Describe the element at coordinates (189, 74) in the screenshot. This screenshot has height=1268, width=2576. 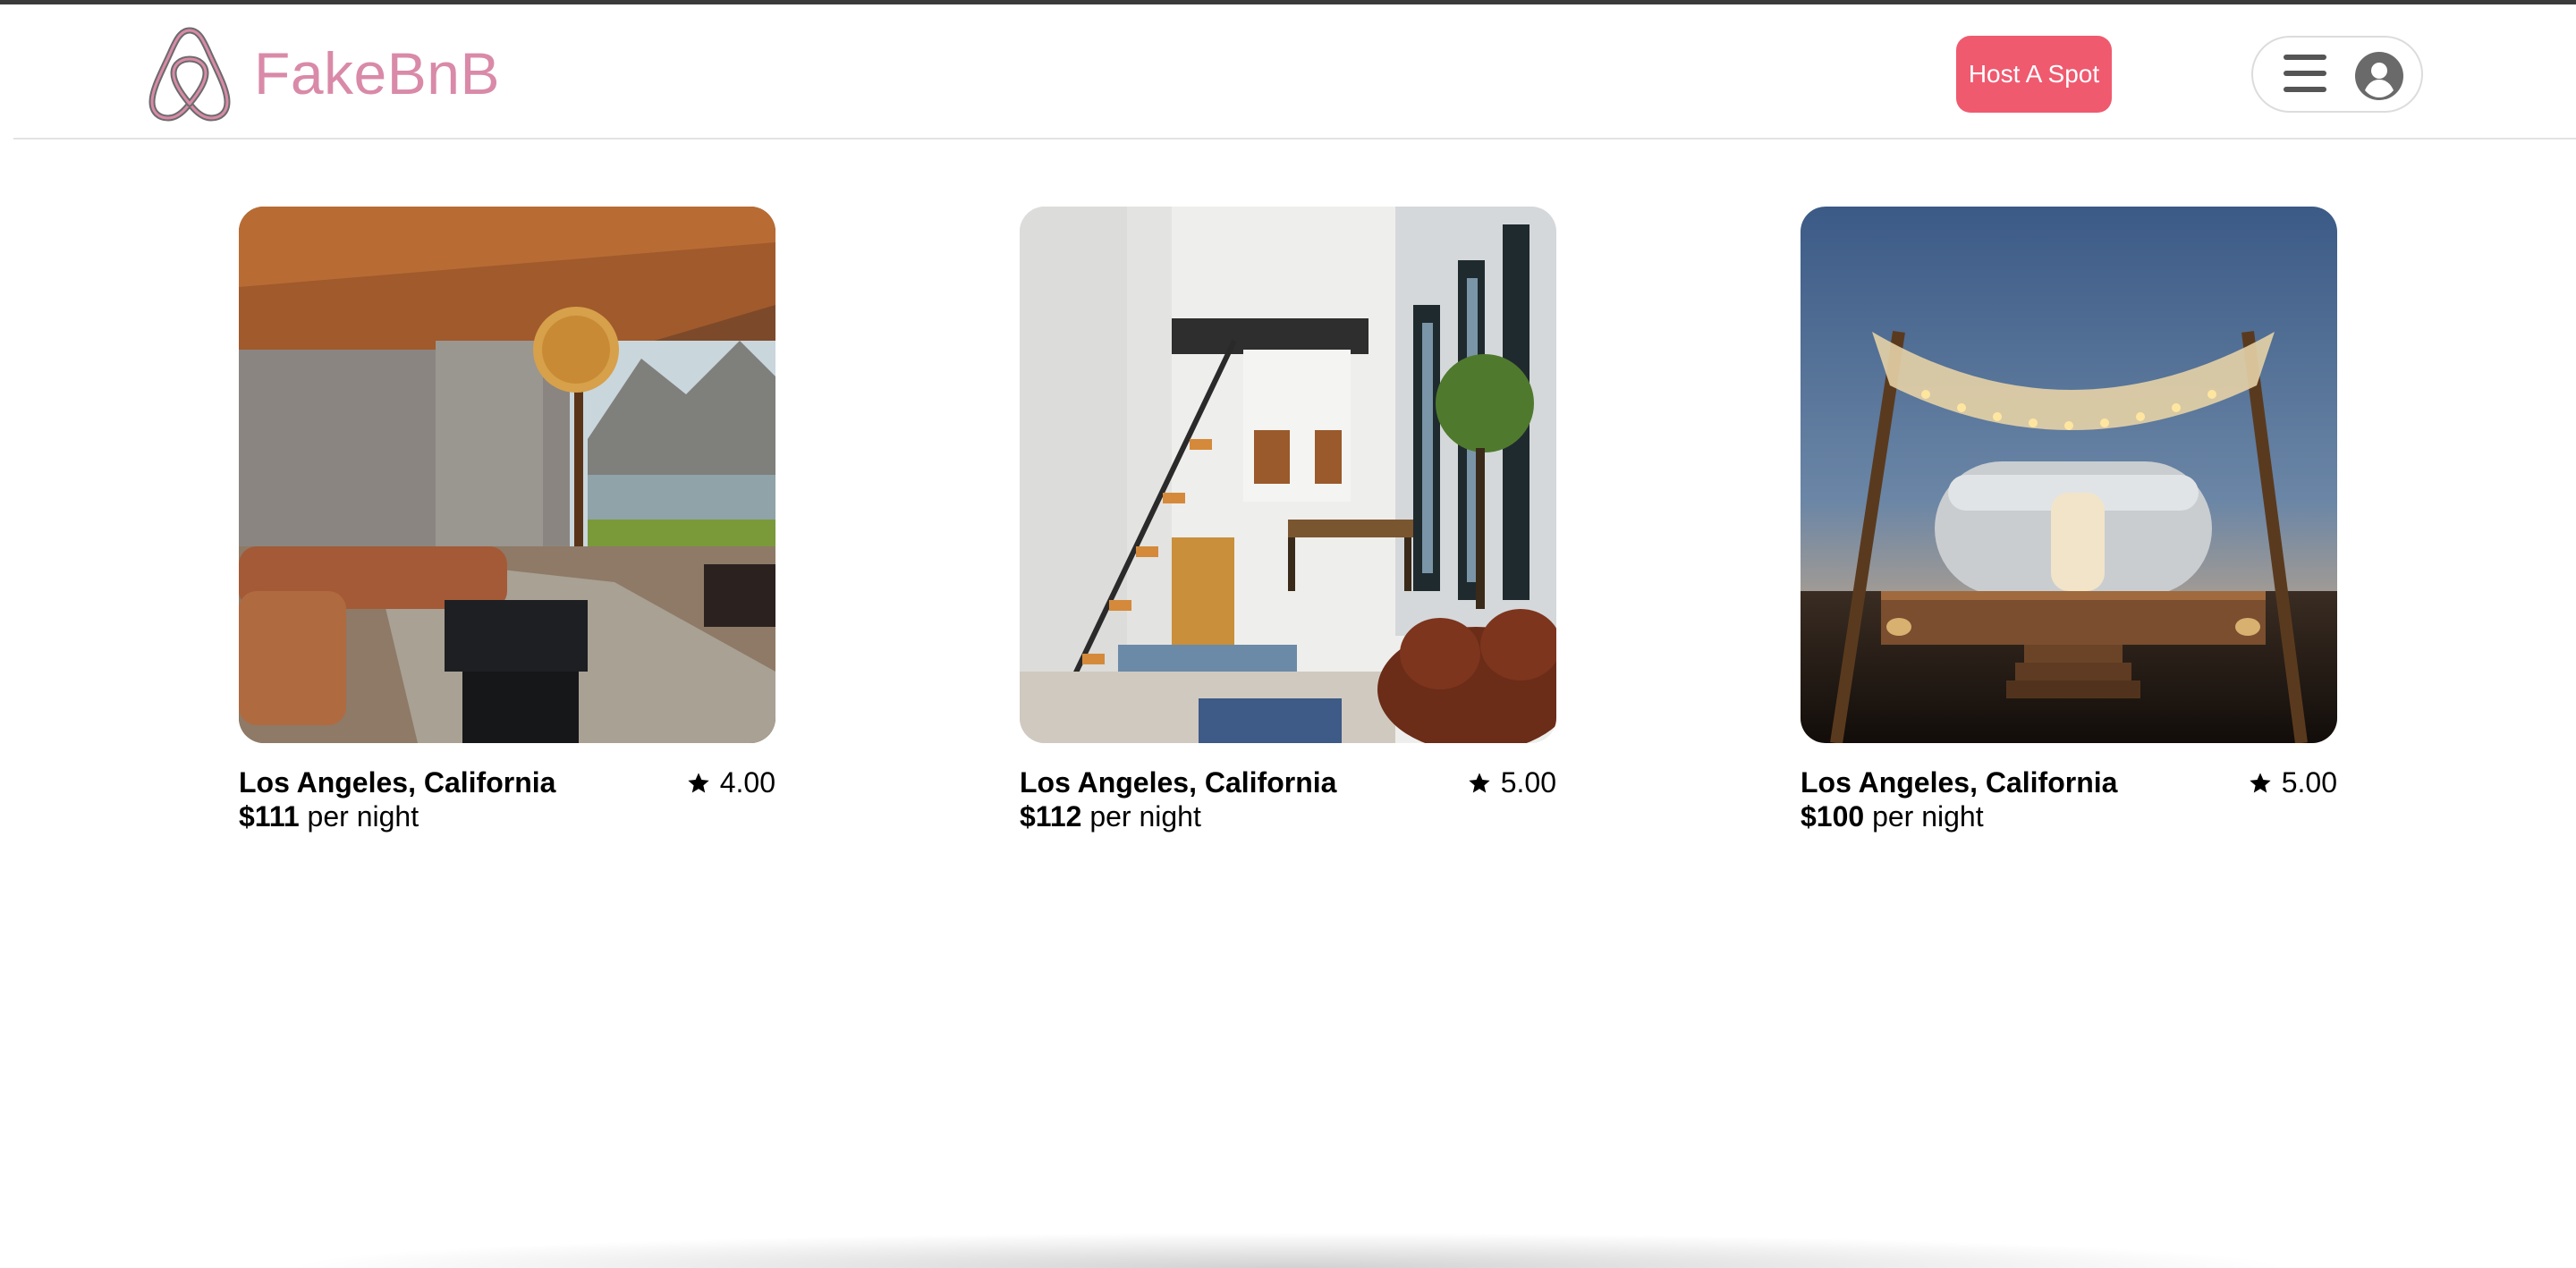
I see `airbnb-logo-icon` at that location.